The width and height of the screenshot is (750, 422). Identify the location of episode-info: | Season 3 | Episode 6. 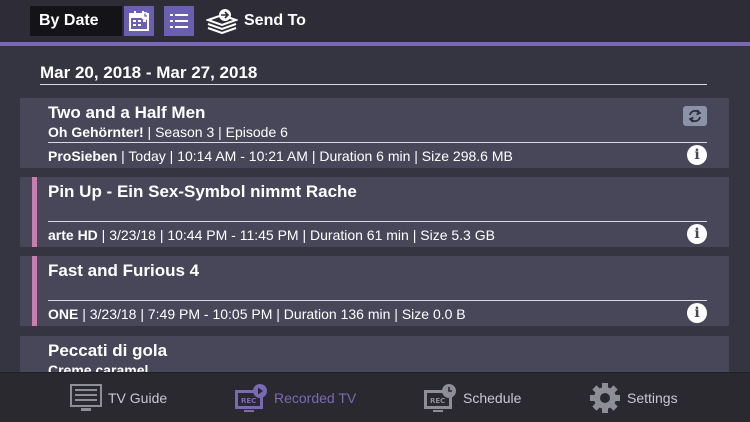
(215, 132).